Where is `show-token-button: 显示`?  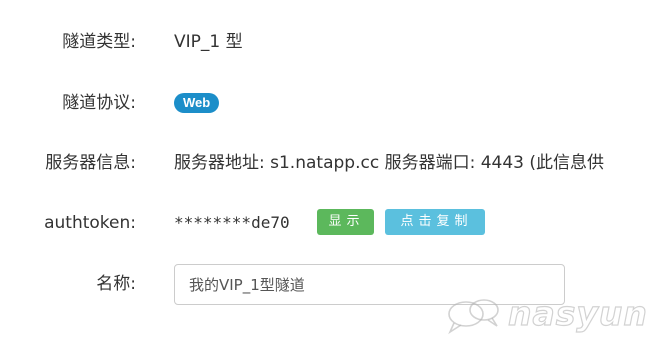
show-token-button: 显示 is located at coordinates (345, 222).